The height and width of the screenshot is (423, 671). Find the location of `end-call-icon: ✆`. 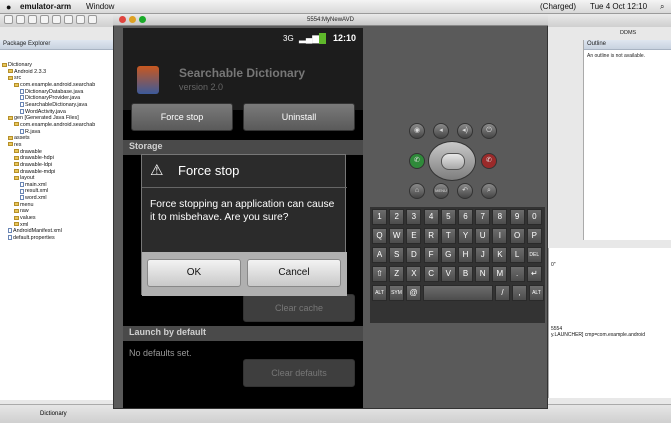

end-call-icon: ✆ is located at coordinates (489, 161).